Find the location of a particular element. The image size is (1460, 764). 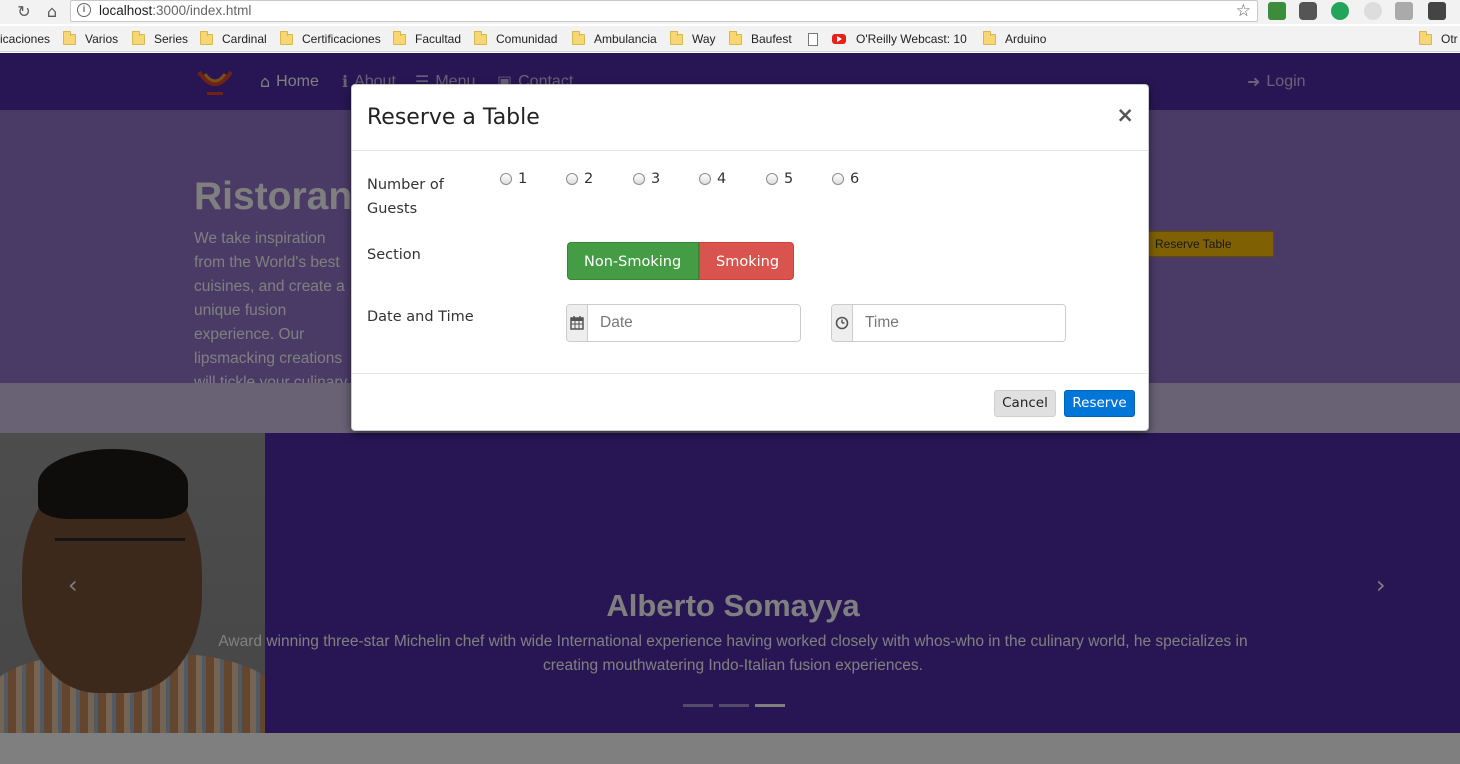

extension-keep-icon is located at coordinates (1437, 11).